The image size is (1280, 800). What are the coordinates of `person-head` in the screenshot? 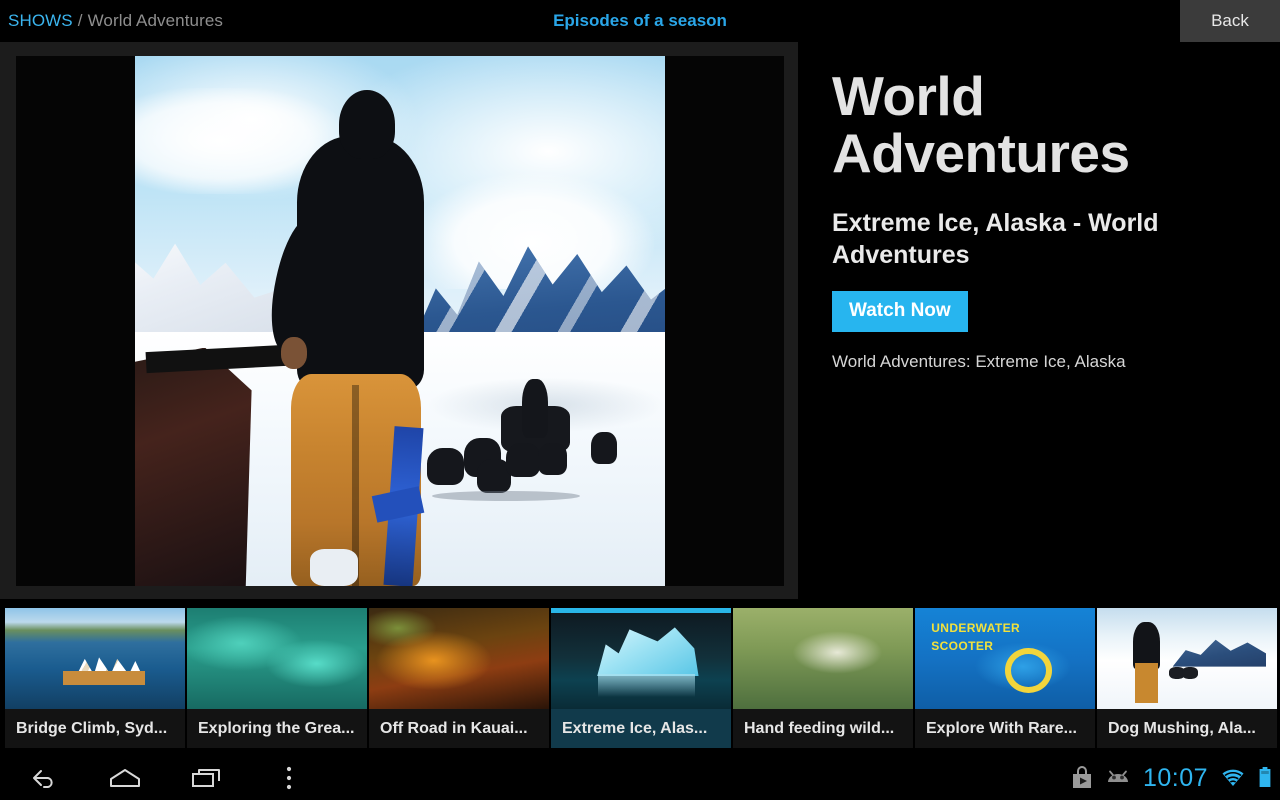 It's located at (367, 125).